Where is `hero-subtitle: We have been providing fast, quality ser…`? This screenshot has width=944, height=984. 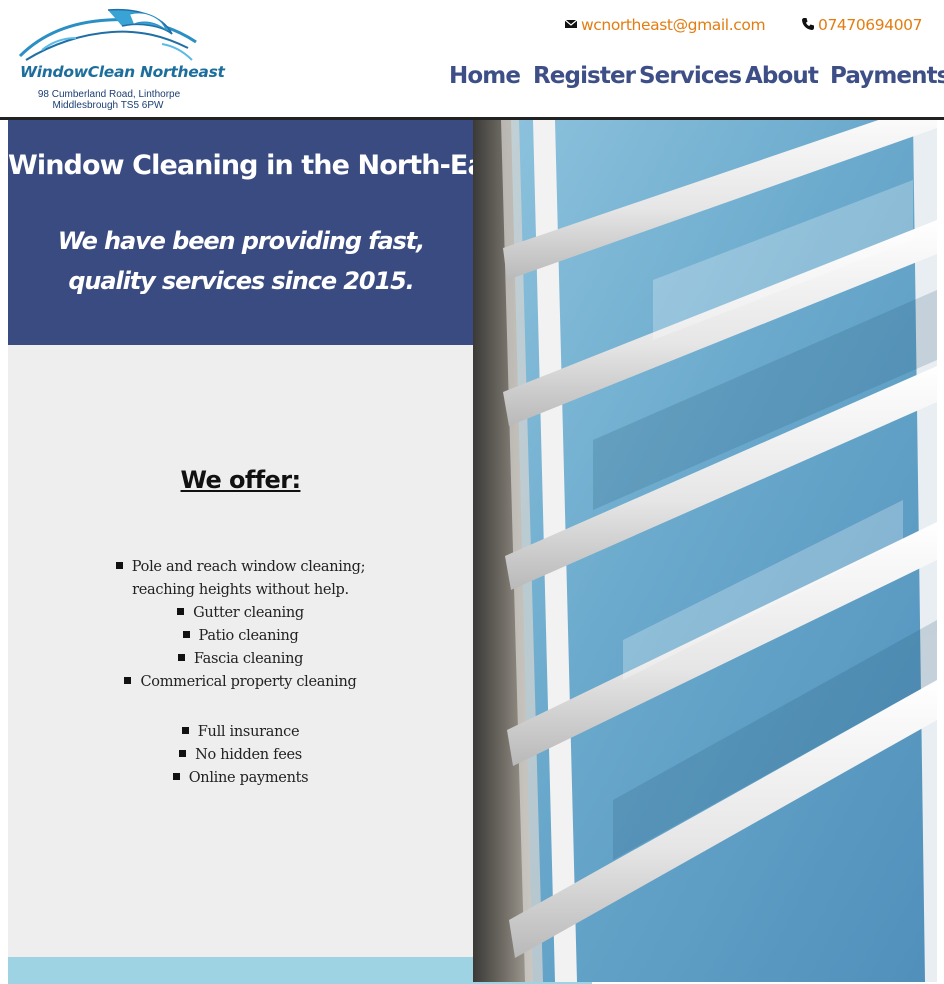
hero-subtitle: We have been providing fast, quality ser… is located at coordinates (241, 261).